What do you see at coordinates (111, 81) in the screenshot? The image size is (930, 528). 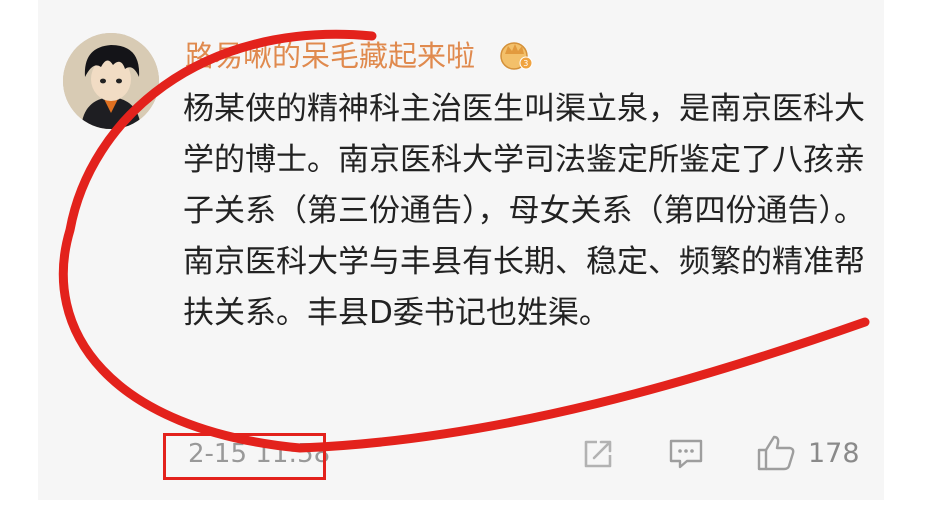 I see `user-avatar` at bounding box center [111, 81].